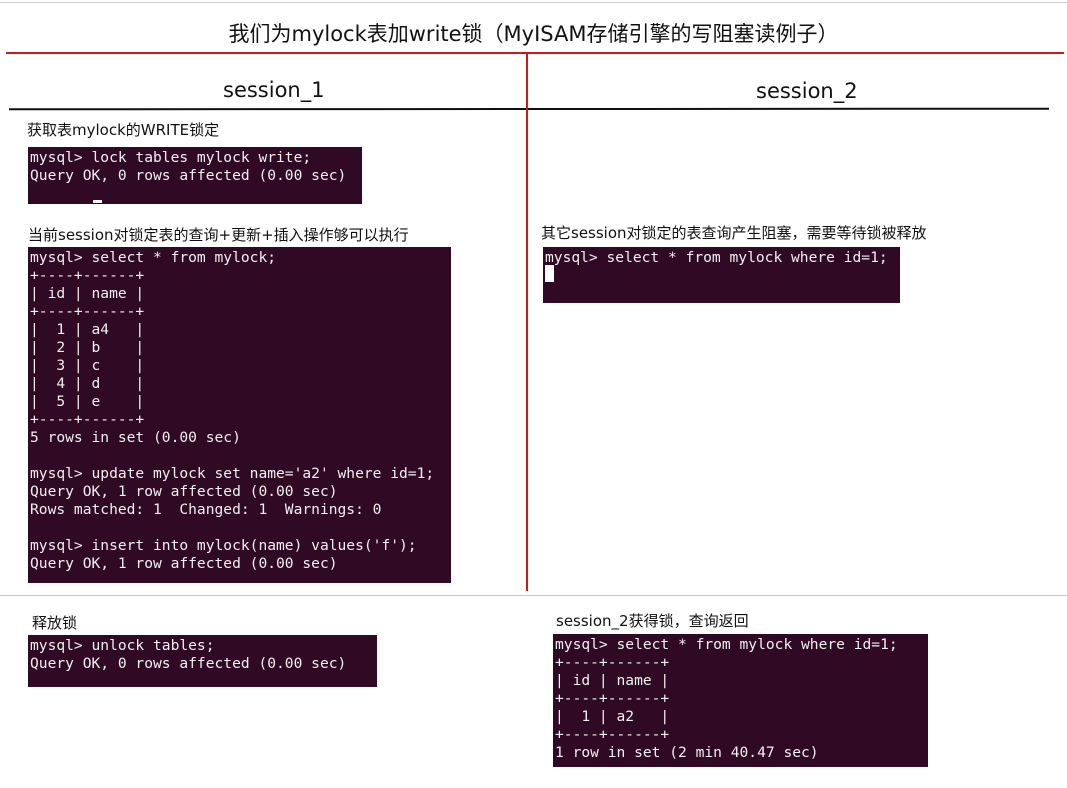 The height and width of the screenshot is (788, 1067). Describe the element at coordinates (529, 109) in the screenshot. I see `session-header-black-rule` at that location.